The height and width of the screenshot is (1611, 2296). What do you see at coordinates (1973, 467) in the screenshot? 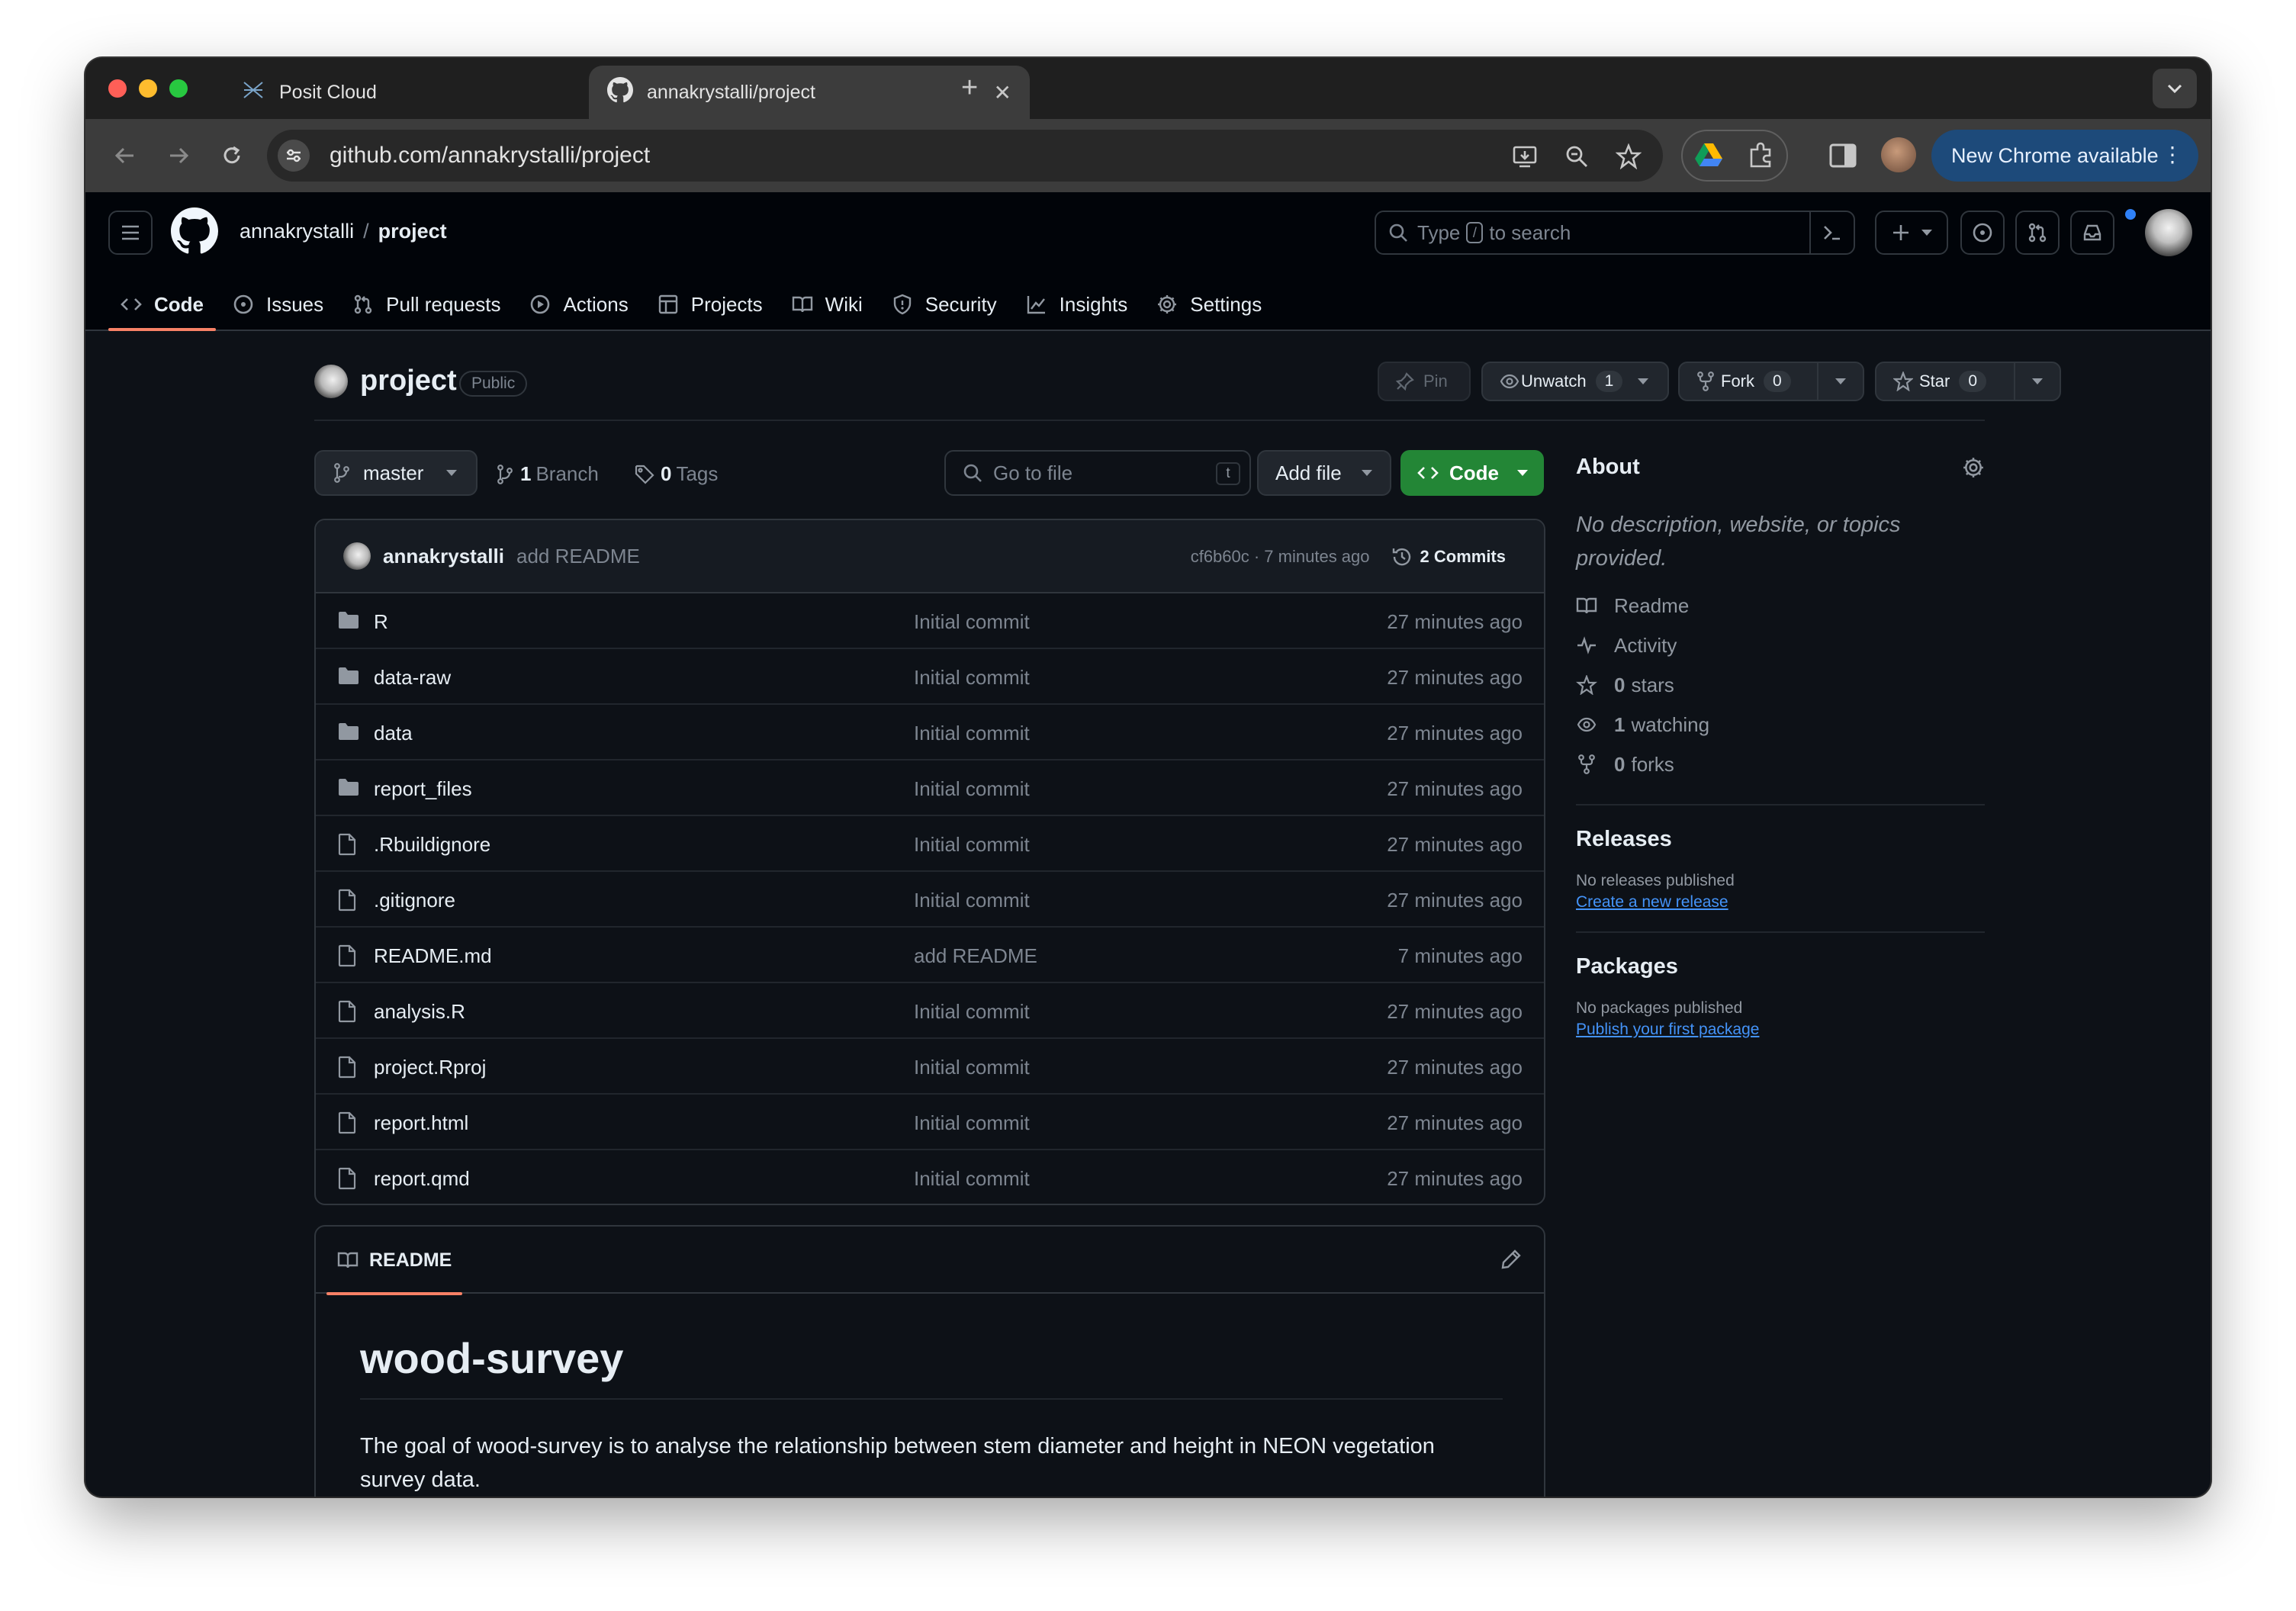
I see `gear-icon` at bounding box center [1973, 467].